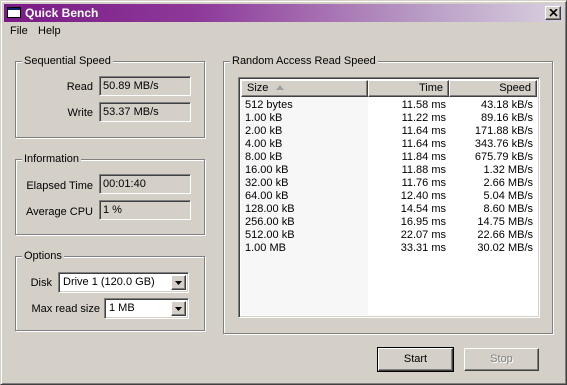 Image resolution: width=567 pixels, height=385 pixels. Describe the element at coordinates (67, 61) in the screenshot. I see `sequential-speed-title: Sequential Speed` at that location.